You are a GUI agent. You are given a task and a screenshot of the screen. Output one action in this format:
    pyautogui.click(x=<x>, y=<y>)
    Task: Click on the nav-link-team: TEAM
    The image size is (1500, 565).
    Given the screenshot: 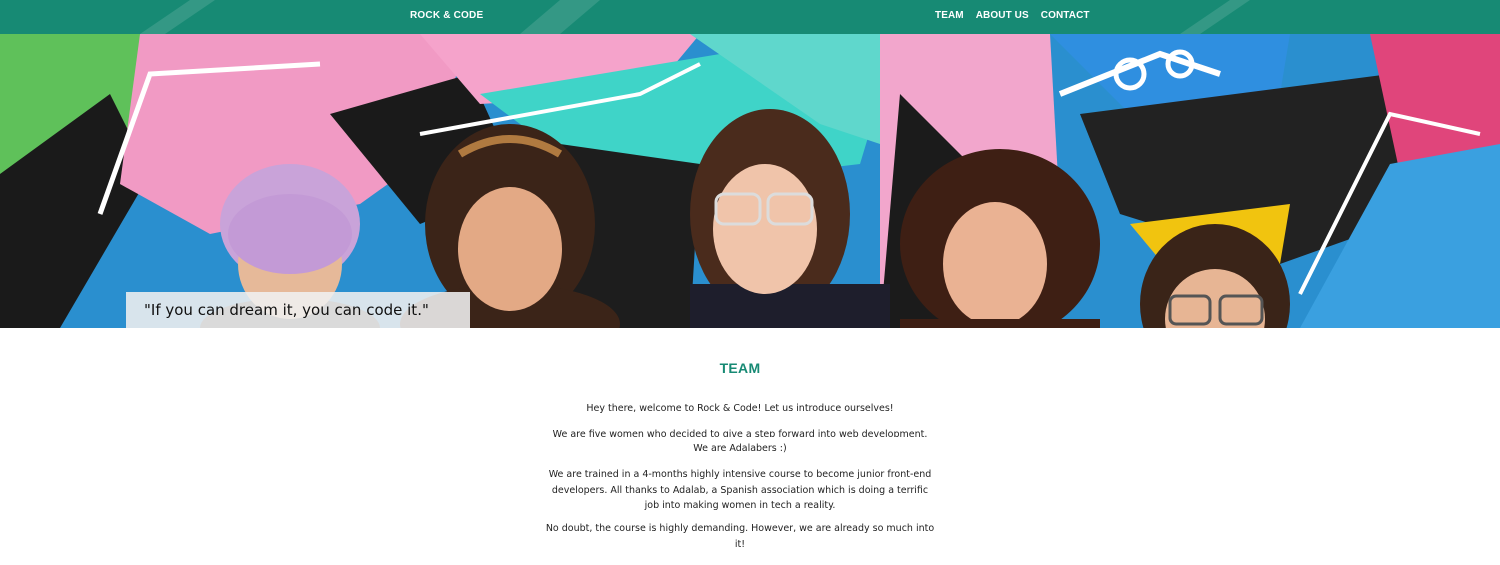 What is the action you would take?
    pyautogui.click(x=949, y=15)
    